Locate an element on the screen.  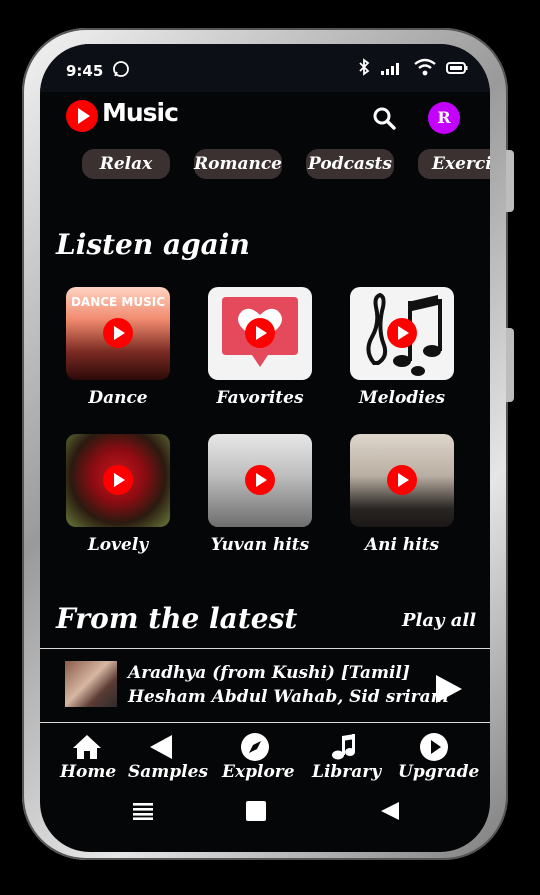
tile-label: Melodies is located at coordinates (402, 398).